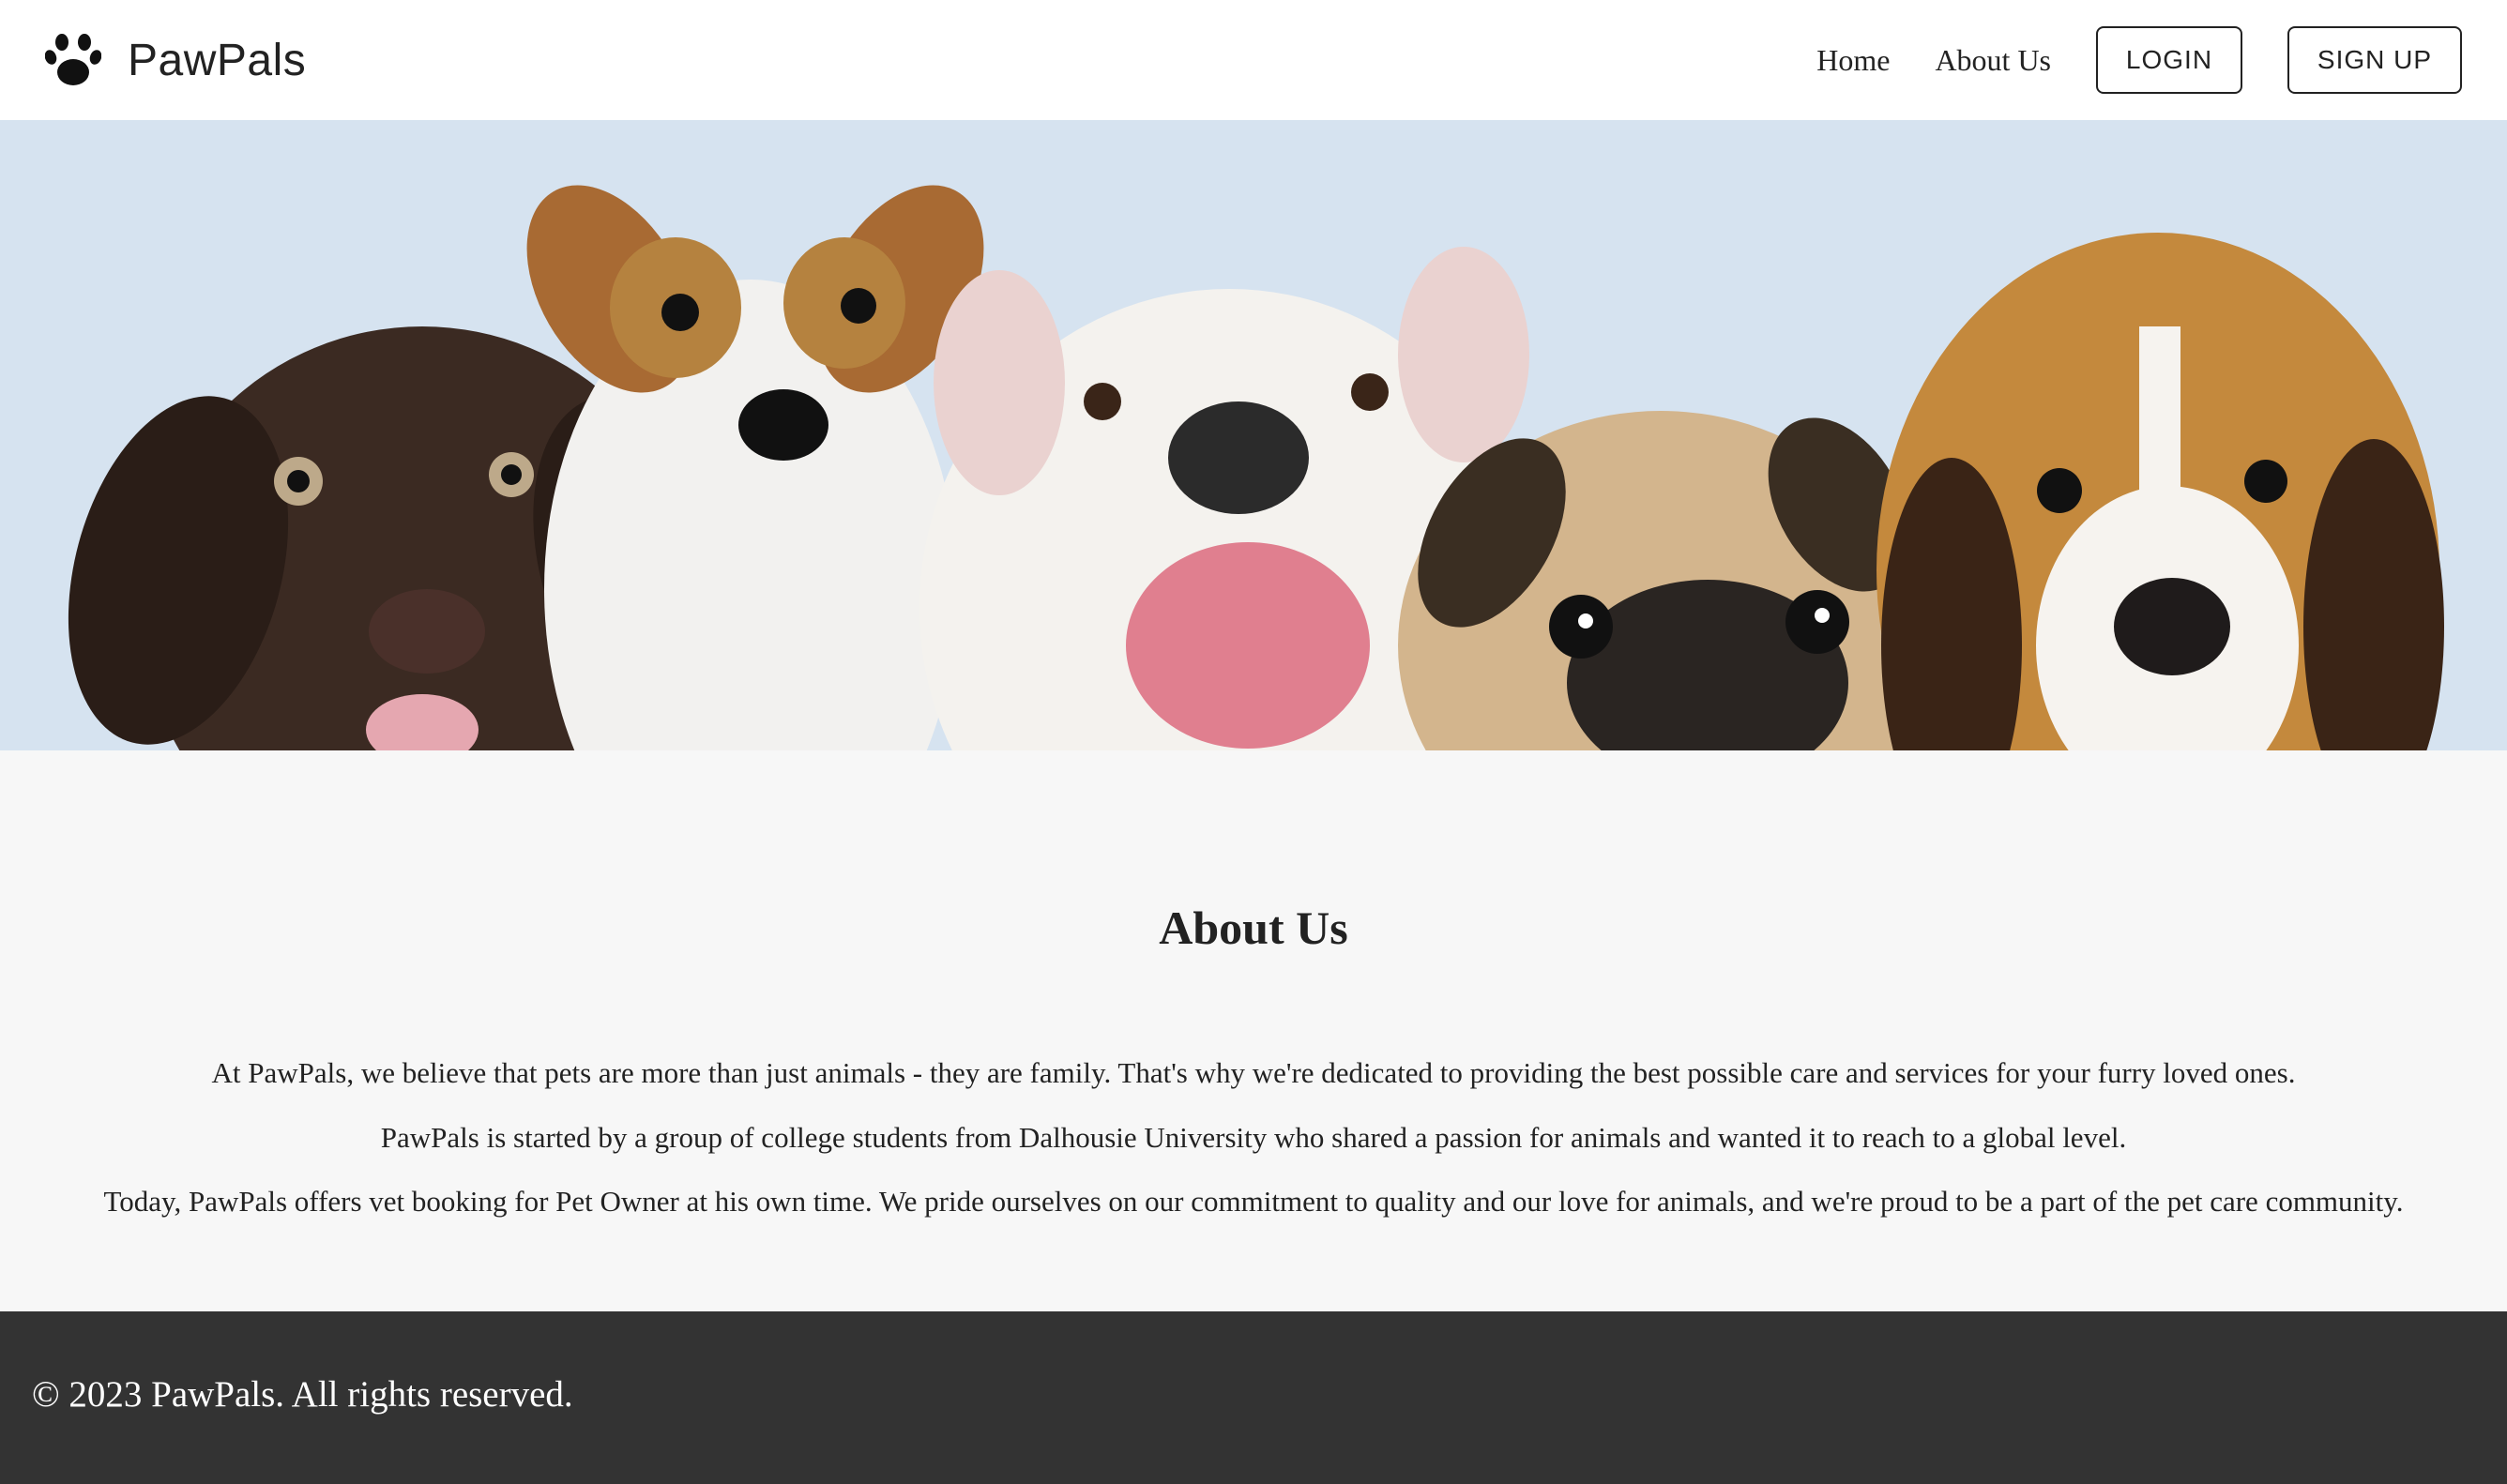  I want to click on brand: PawPals, so click(175, 60).